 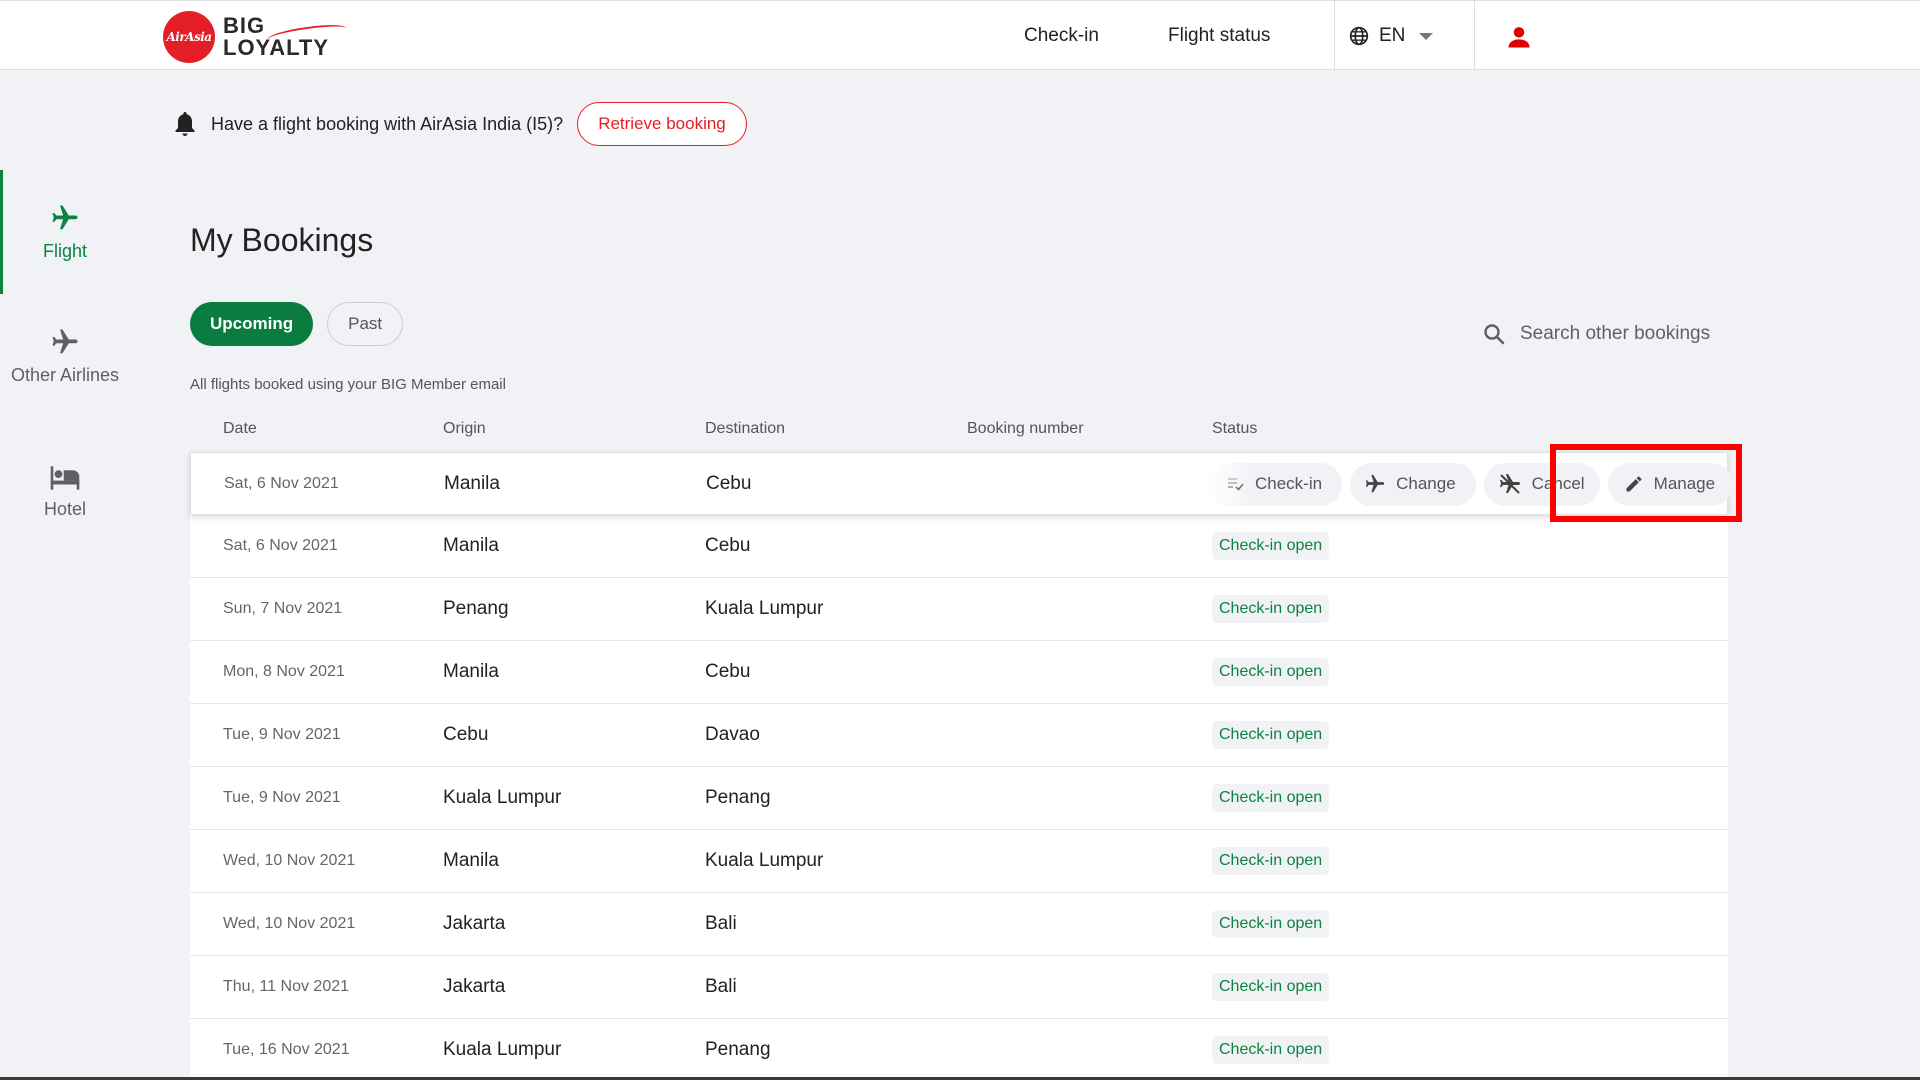 I want to click on booking-date: Thu, 11 Nov 2021, so click(x=286, y=986).